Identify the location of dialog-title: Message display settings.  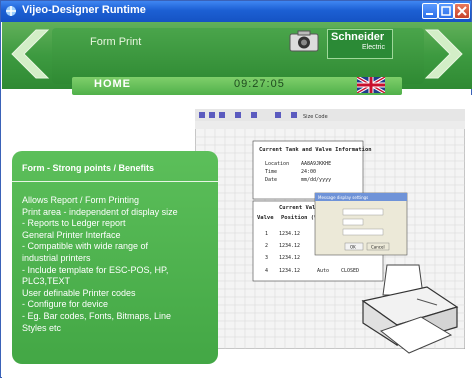
(343, 197).